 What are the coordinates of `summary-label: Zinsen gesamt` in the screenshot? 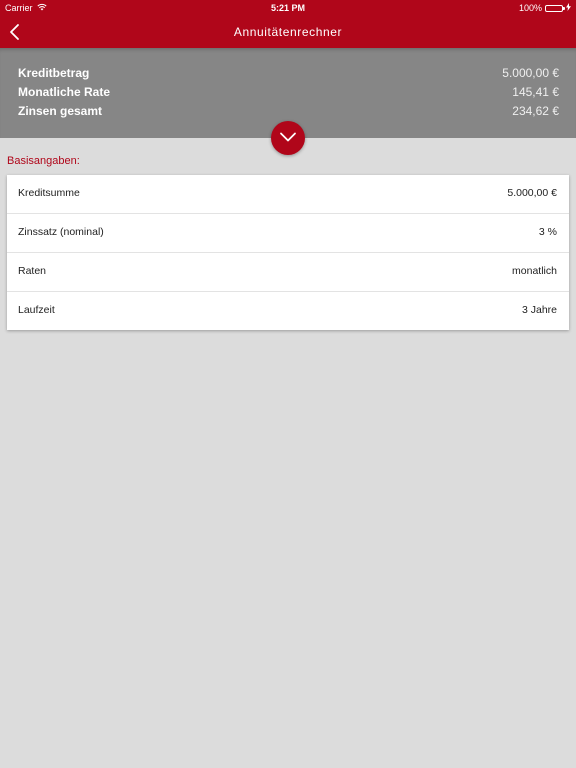 It's located at (60, 111).